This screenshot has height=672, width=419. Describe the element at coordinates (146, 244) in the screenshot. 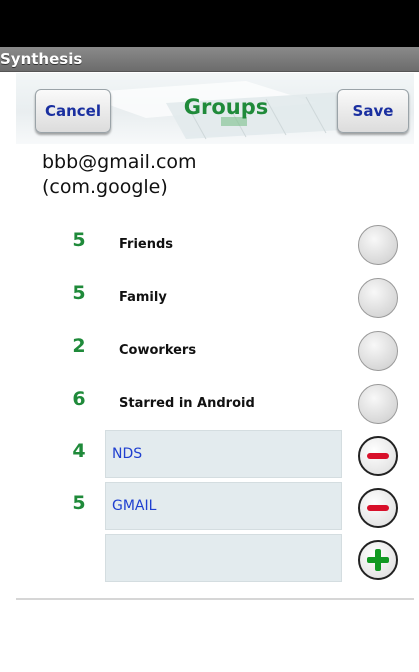

I see `group-name: Friends` at that location.